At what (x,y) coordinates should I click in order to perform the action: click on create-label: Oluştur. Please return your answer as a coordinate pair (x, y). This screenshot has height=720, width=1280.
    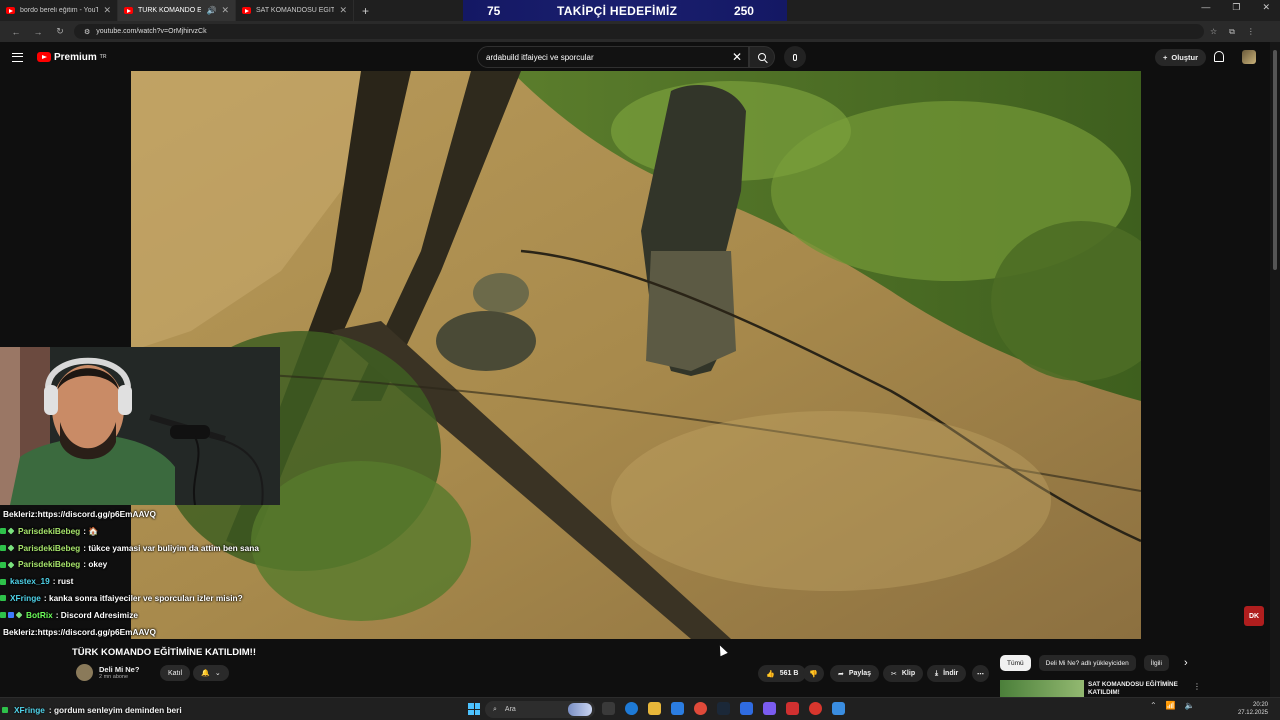
    Looking at the image, I should click on (1185, 57).